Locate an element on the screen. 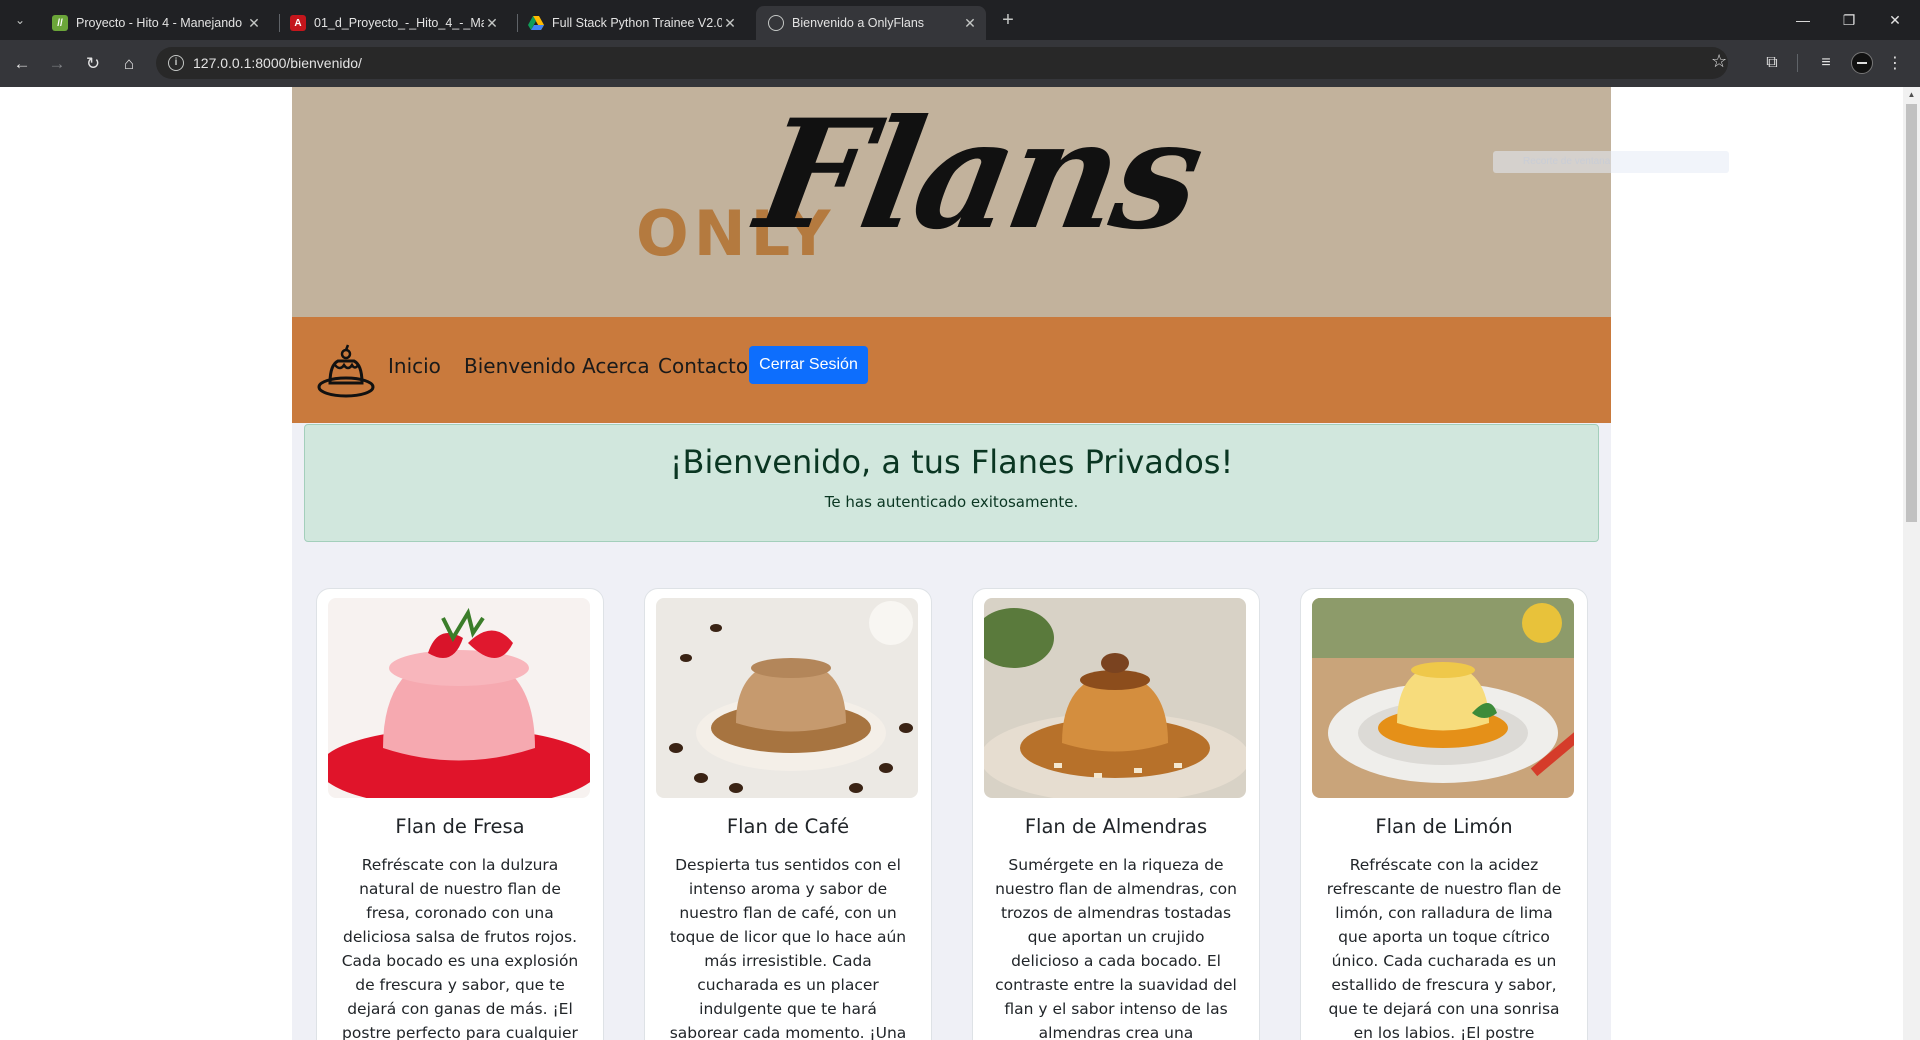  forward-arrow-icon: → is located at coordinates (57, 64).